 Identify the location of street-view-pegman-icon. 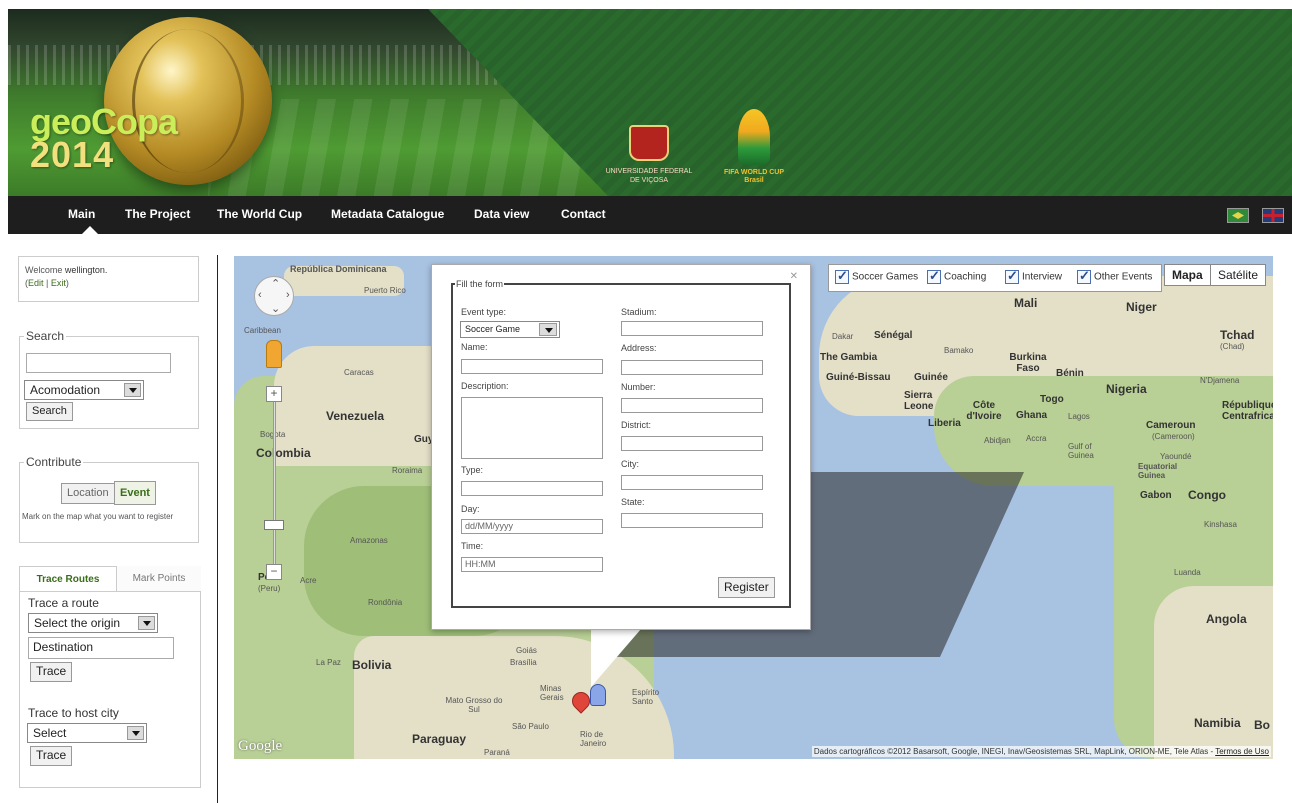
(274, 354).